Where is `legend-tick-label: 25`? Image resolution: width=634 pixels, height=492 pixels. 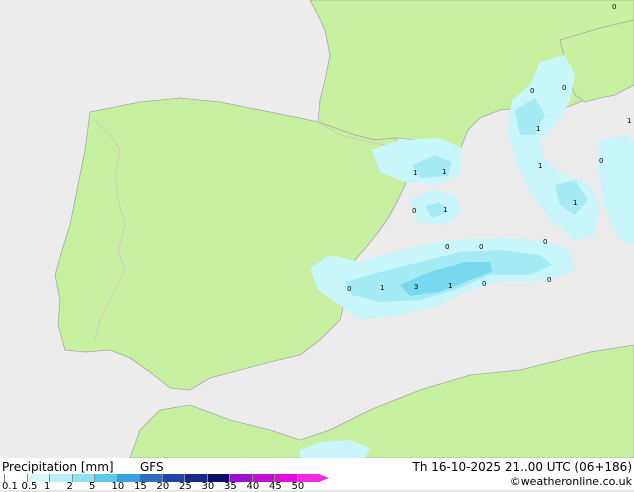
legend-tick-label: 25 is located at coordinates (185, 486).